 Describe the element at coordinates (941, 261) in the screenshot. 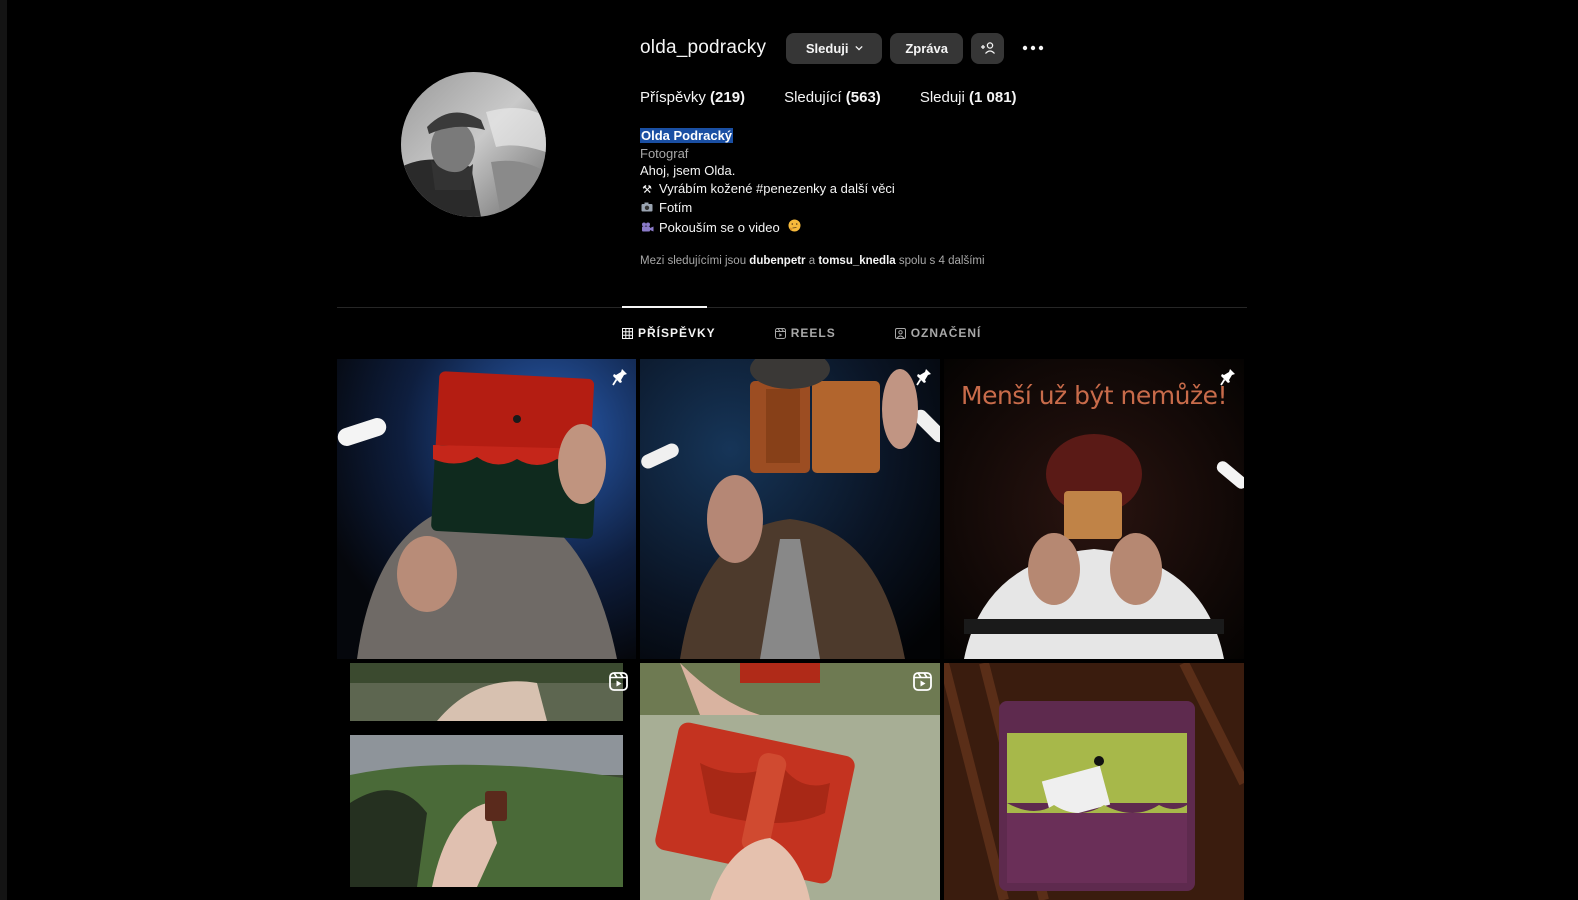

I see `followed-by-suffix: spolu s 4 dalšími` at that location.